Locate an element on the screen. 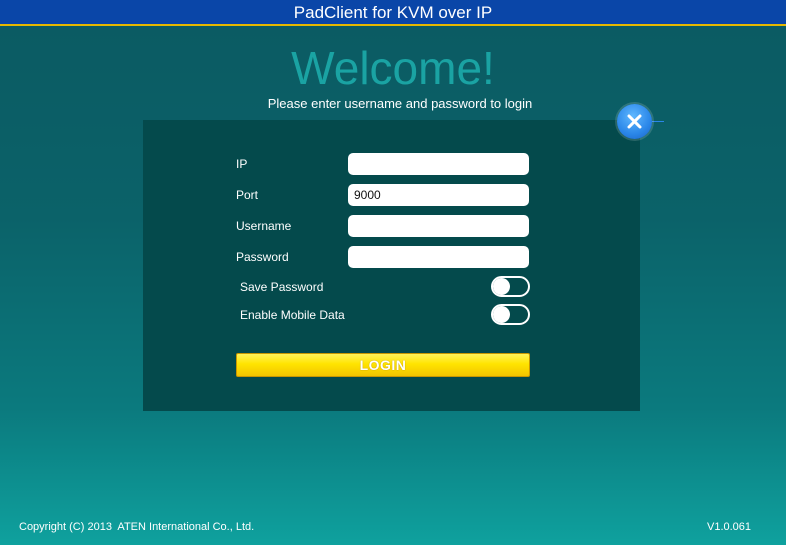  ip-input is located at coordinates (438, 164).